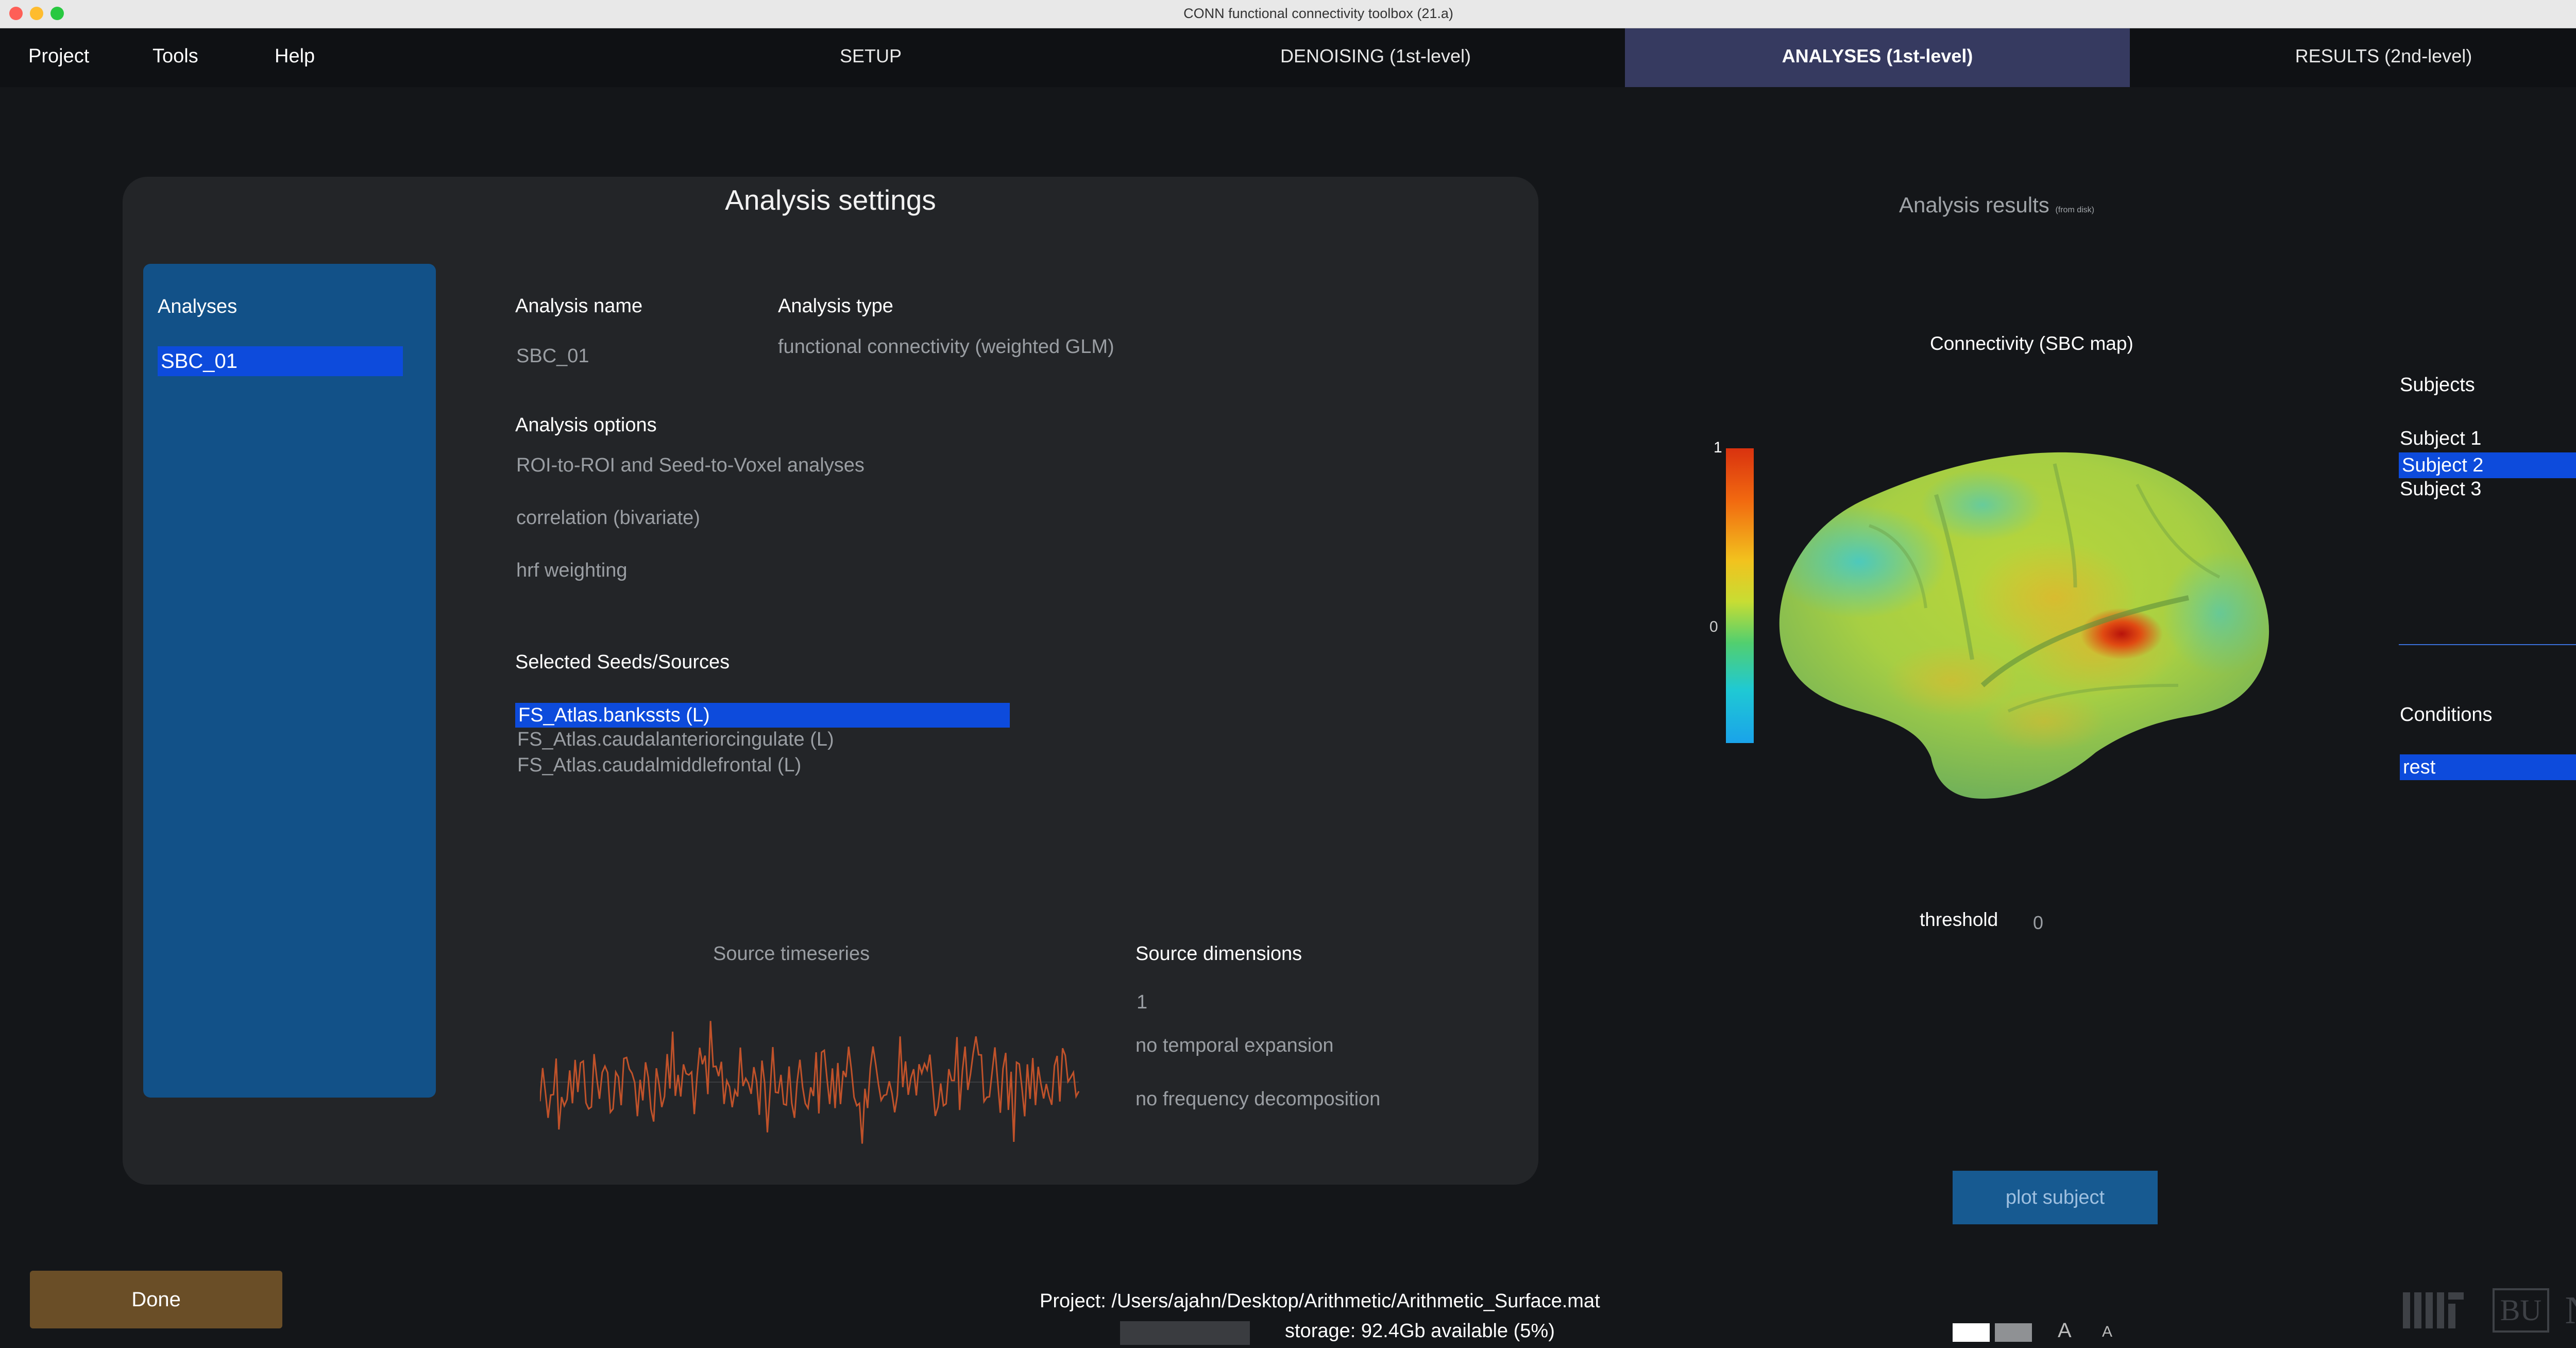  I want to click on analysis-results-title: Analysis results (from disk), so click(1996, 205).